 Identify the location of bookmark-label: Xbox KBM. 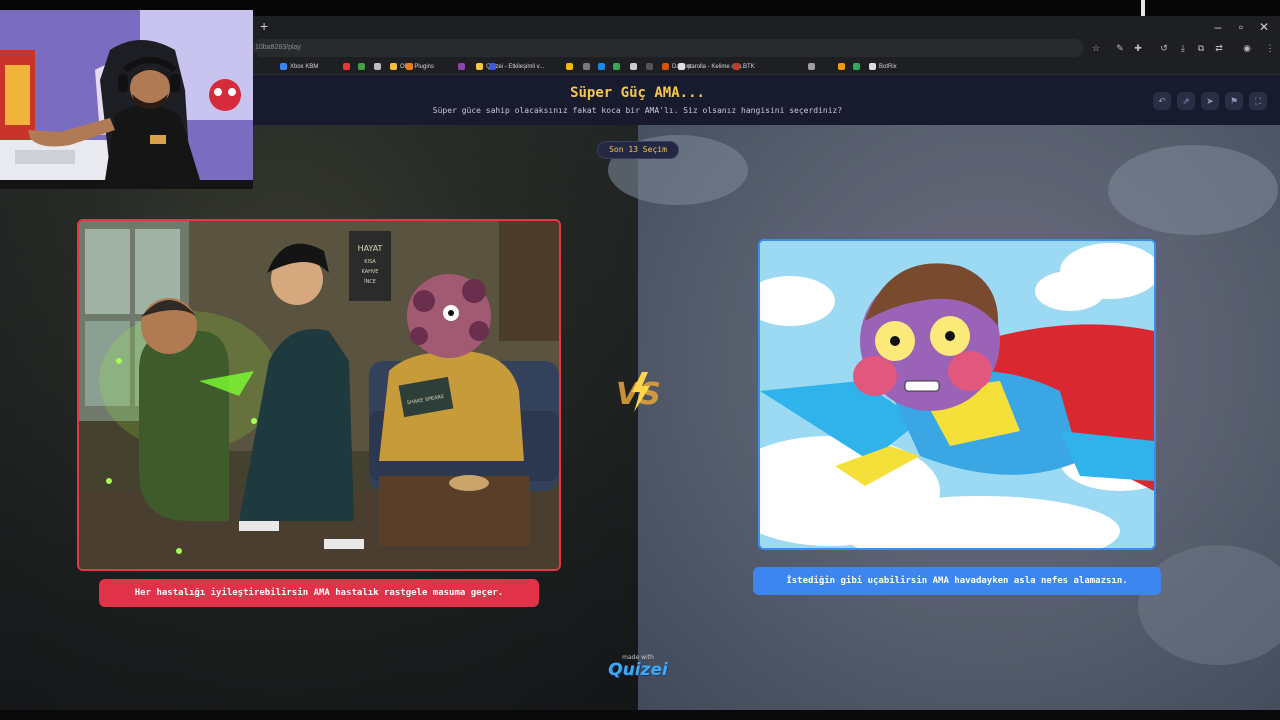
(304, 66).